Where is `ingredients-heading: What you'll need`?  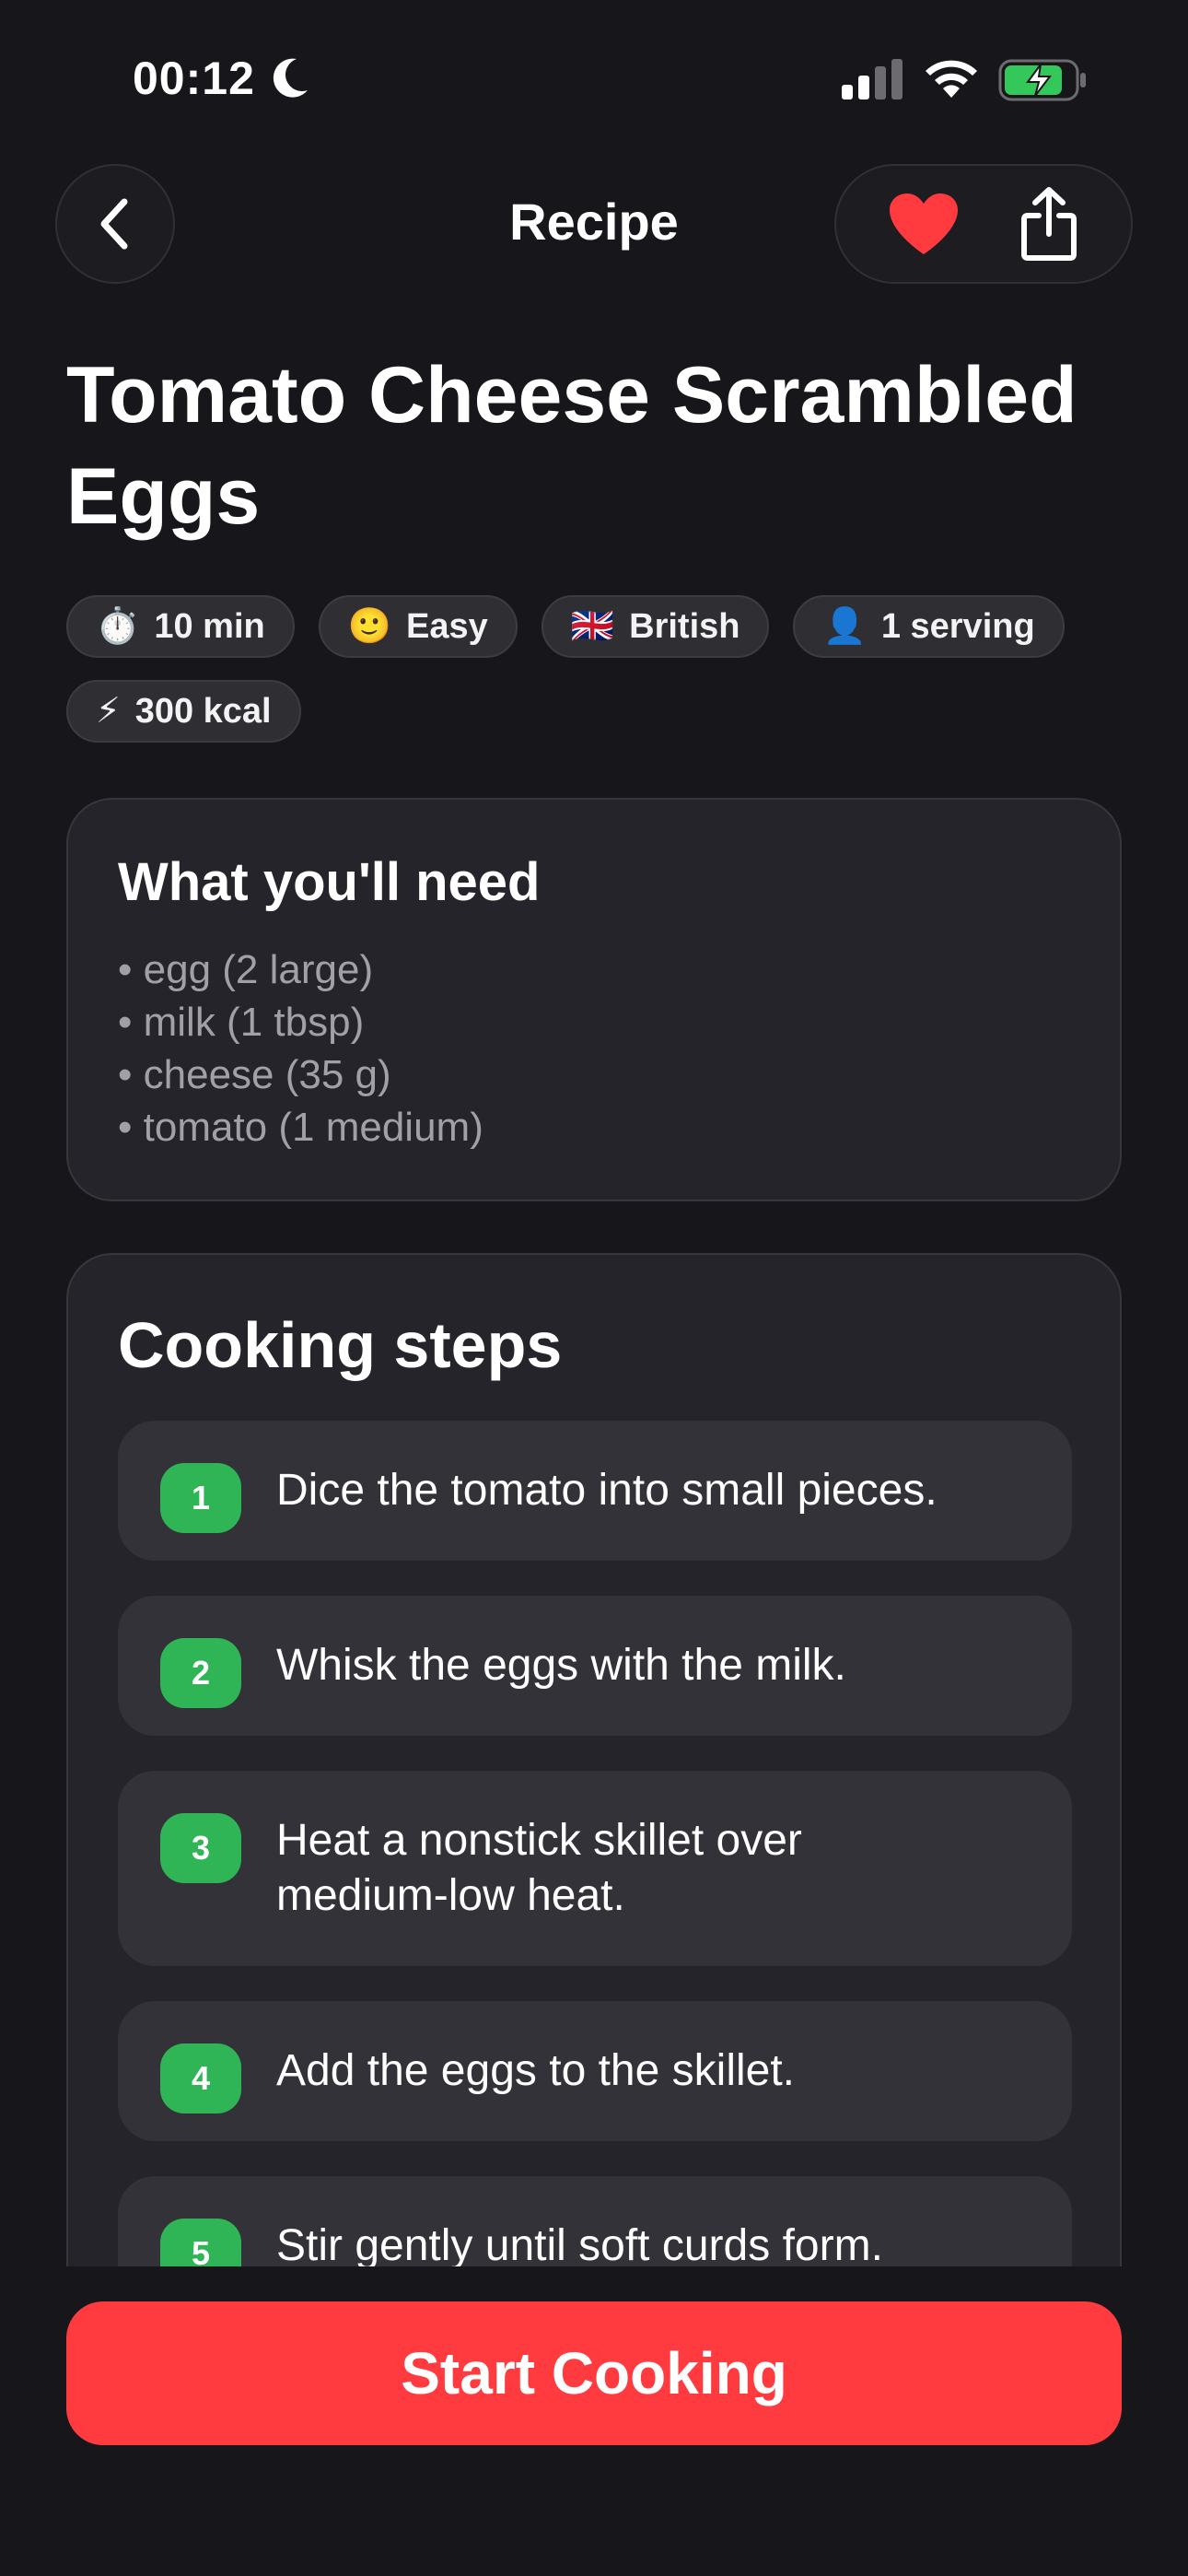 ingredients-heading: What you'll need is located at coordinates (329, 882).